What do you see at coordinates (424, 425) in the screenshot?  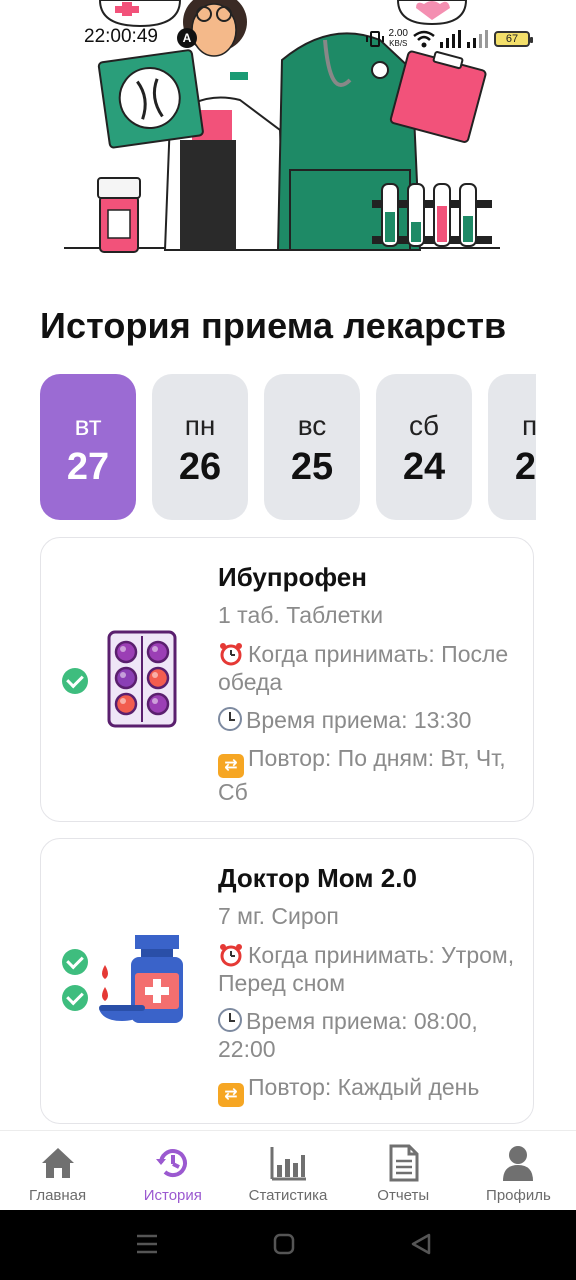 I see `day-name: сб` at bounding box center [424, 425].